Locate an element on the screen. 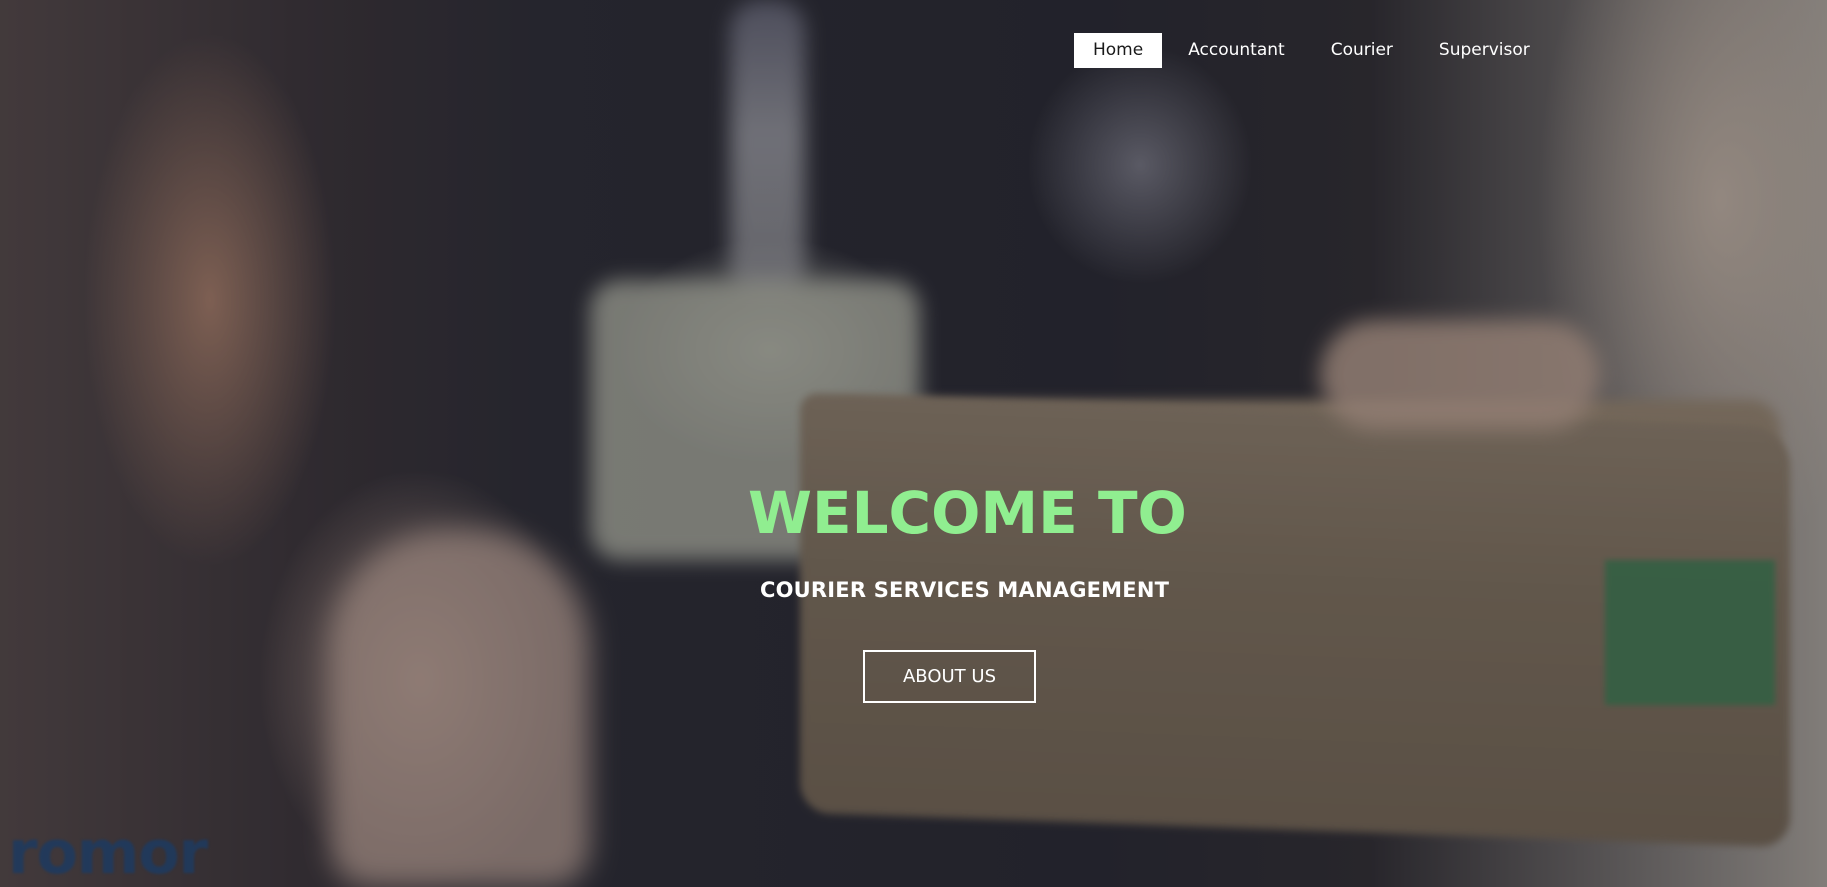 This screenshot has height=887, width=1827. background-logo-text: romor is located at coordinates (108, 852).